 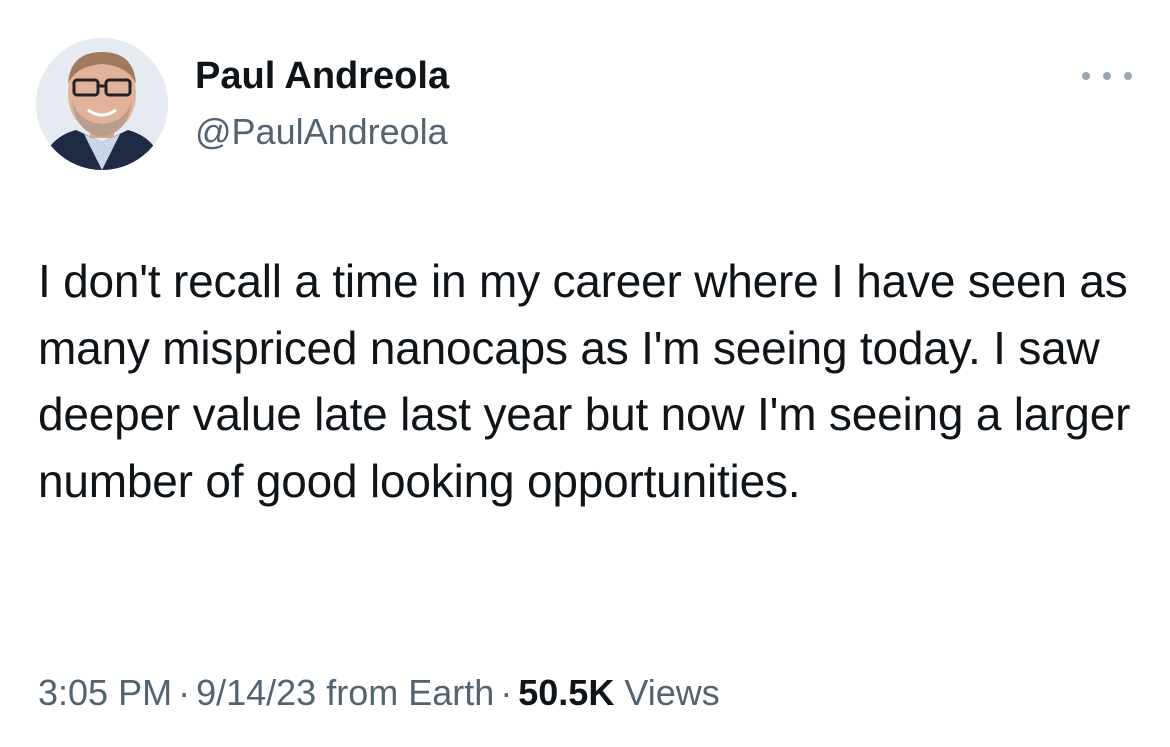 I want to click on avatar, so click(x=102, y=104).